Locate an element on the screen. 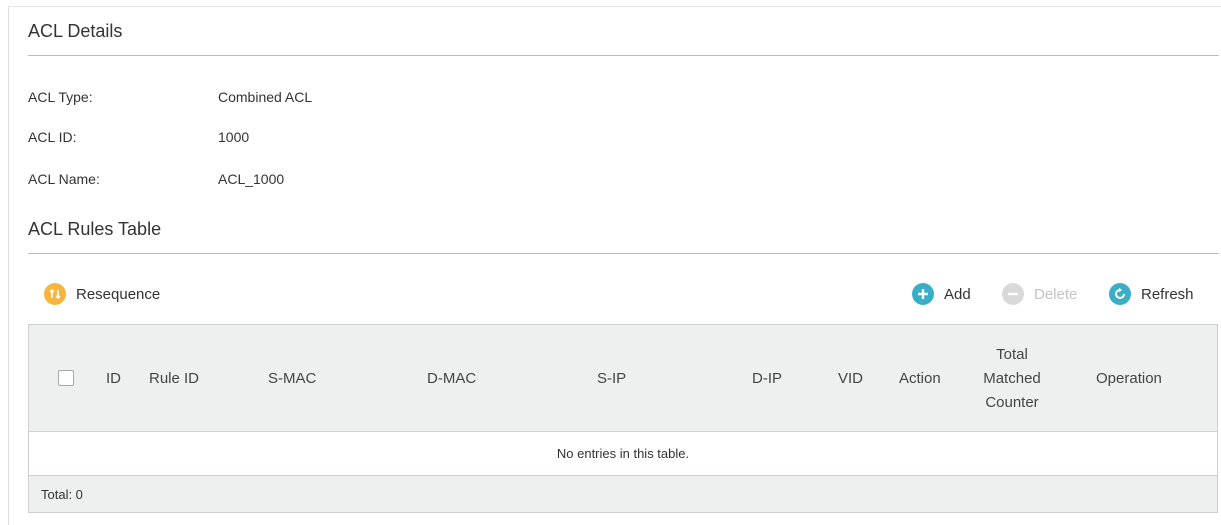 The height and width of the screenshot is (525, 1221). acl-id-label: ACL ID: is located at coordinates (52, 137).